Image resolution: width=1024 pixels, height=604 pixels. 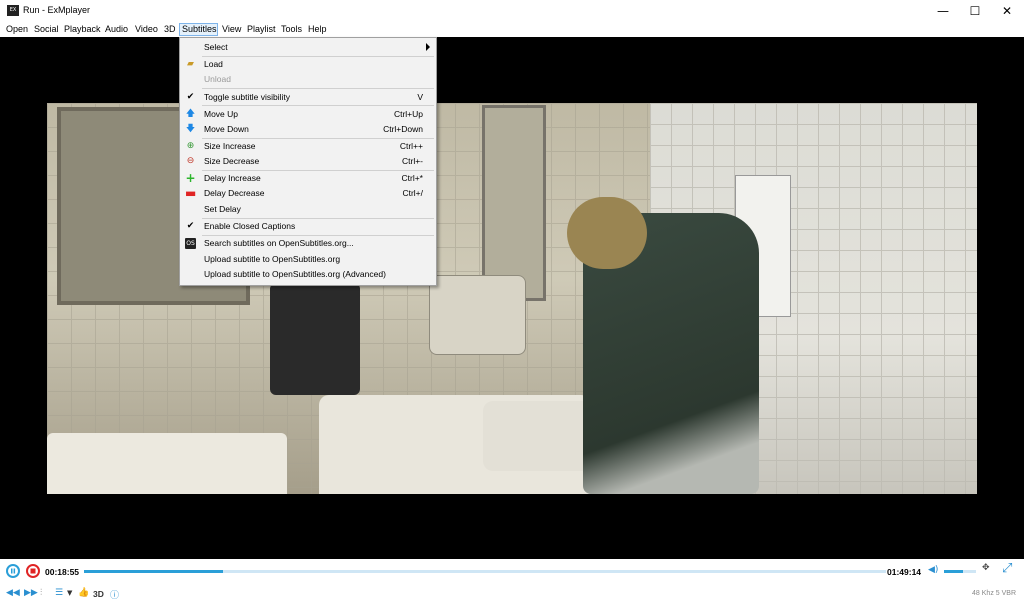 I want to click on menu-item-move-up: 🡅 Move Up Ctrl+Up, so click(x=308, y=114).